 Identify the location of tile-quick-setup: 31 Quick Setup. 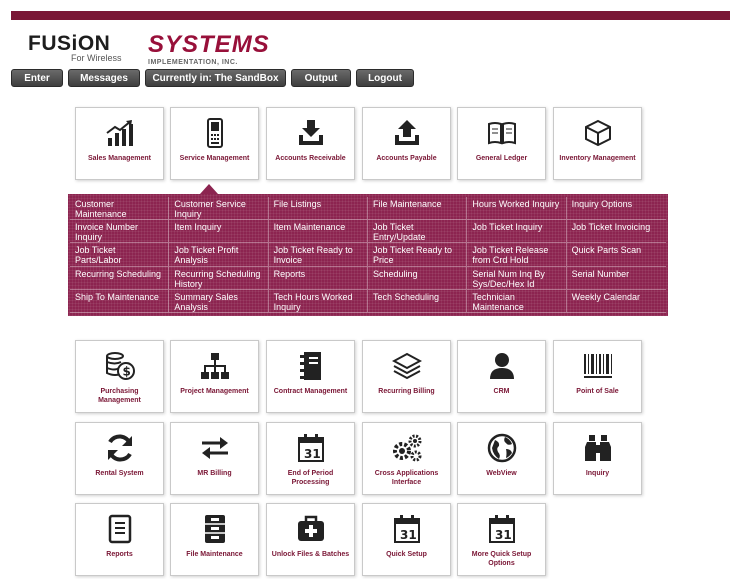
(406, 539).